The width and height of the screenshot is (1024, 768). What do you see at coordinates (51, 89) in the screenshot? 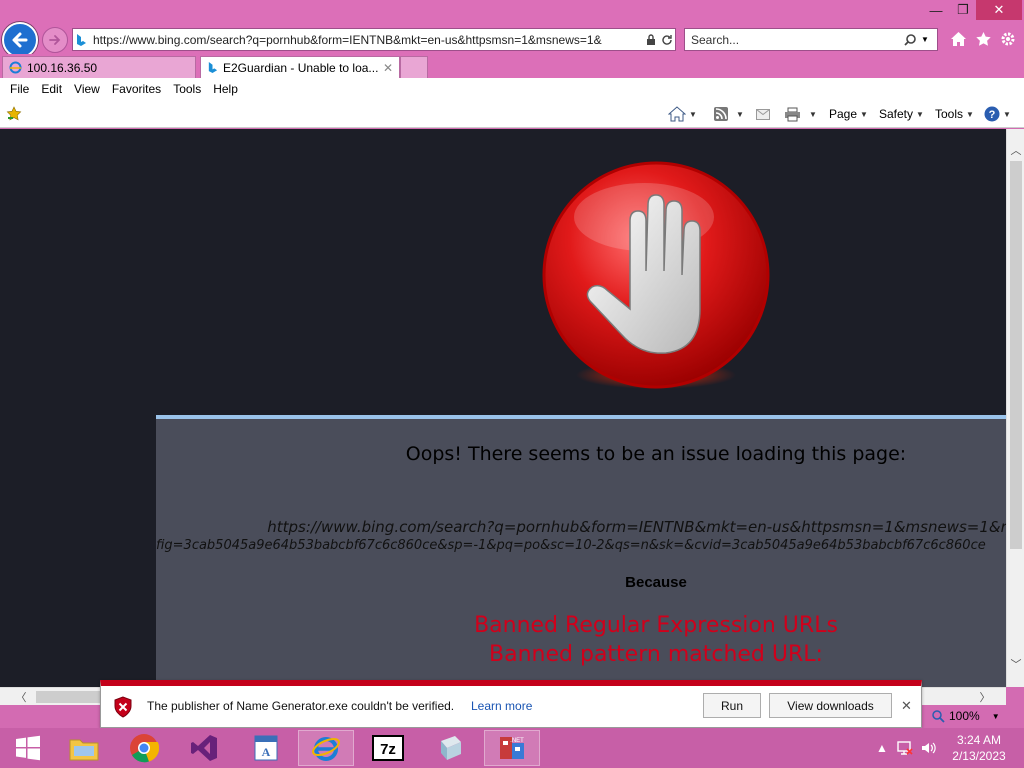
I see `menu-edit: Edit` at bounding box center [51, 89].